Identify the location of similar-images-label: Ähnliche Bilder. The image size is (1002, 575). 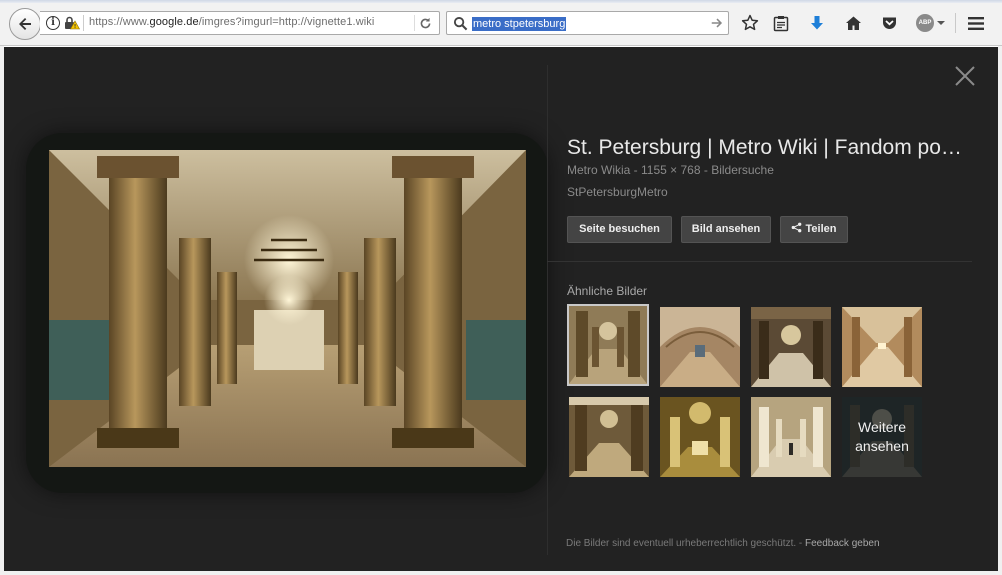
(607, 291).